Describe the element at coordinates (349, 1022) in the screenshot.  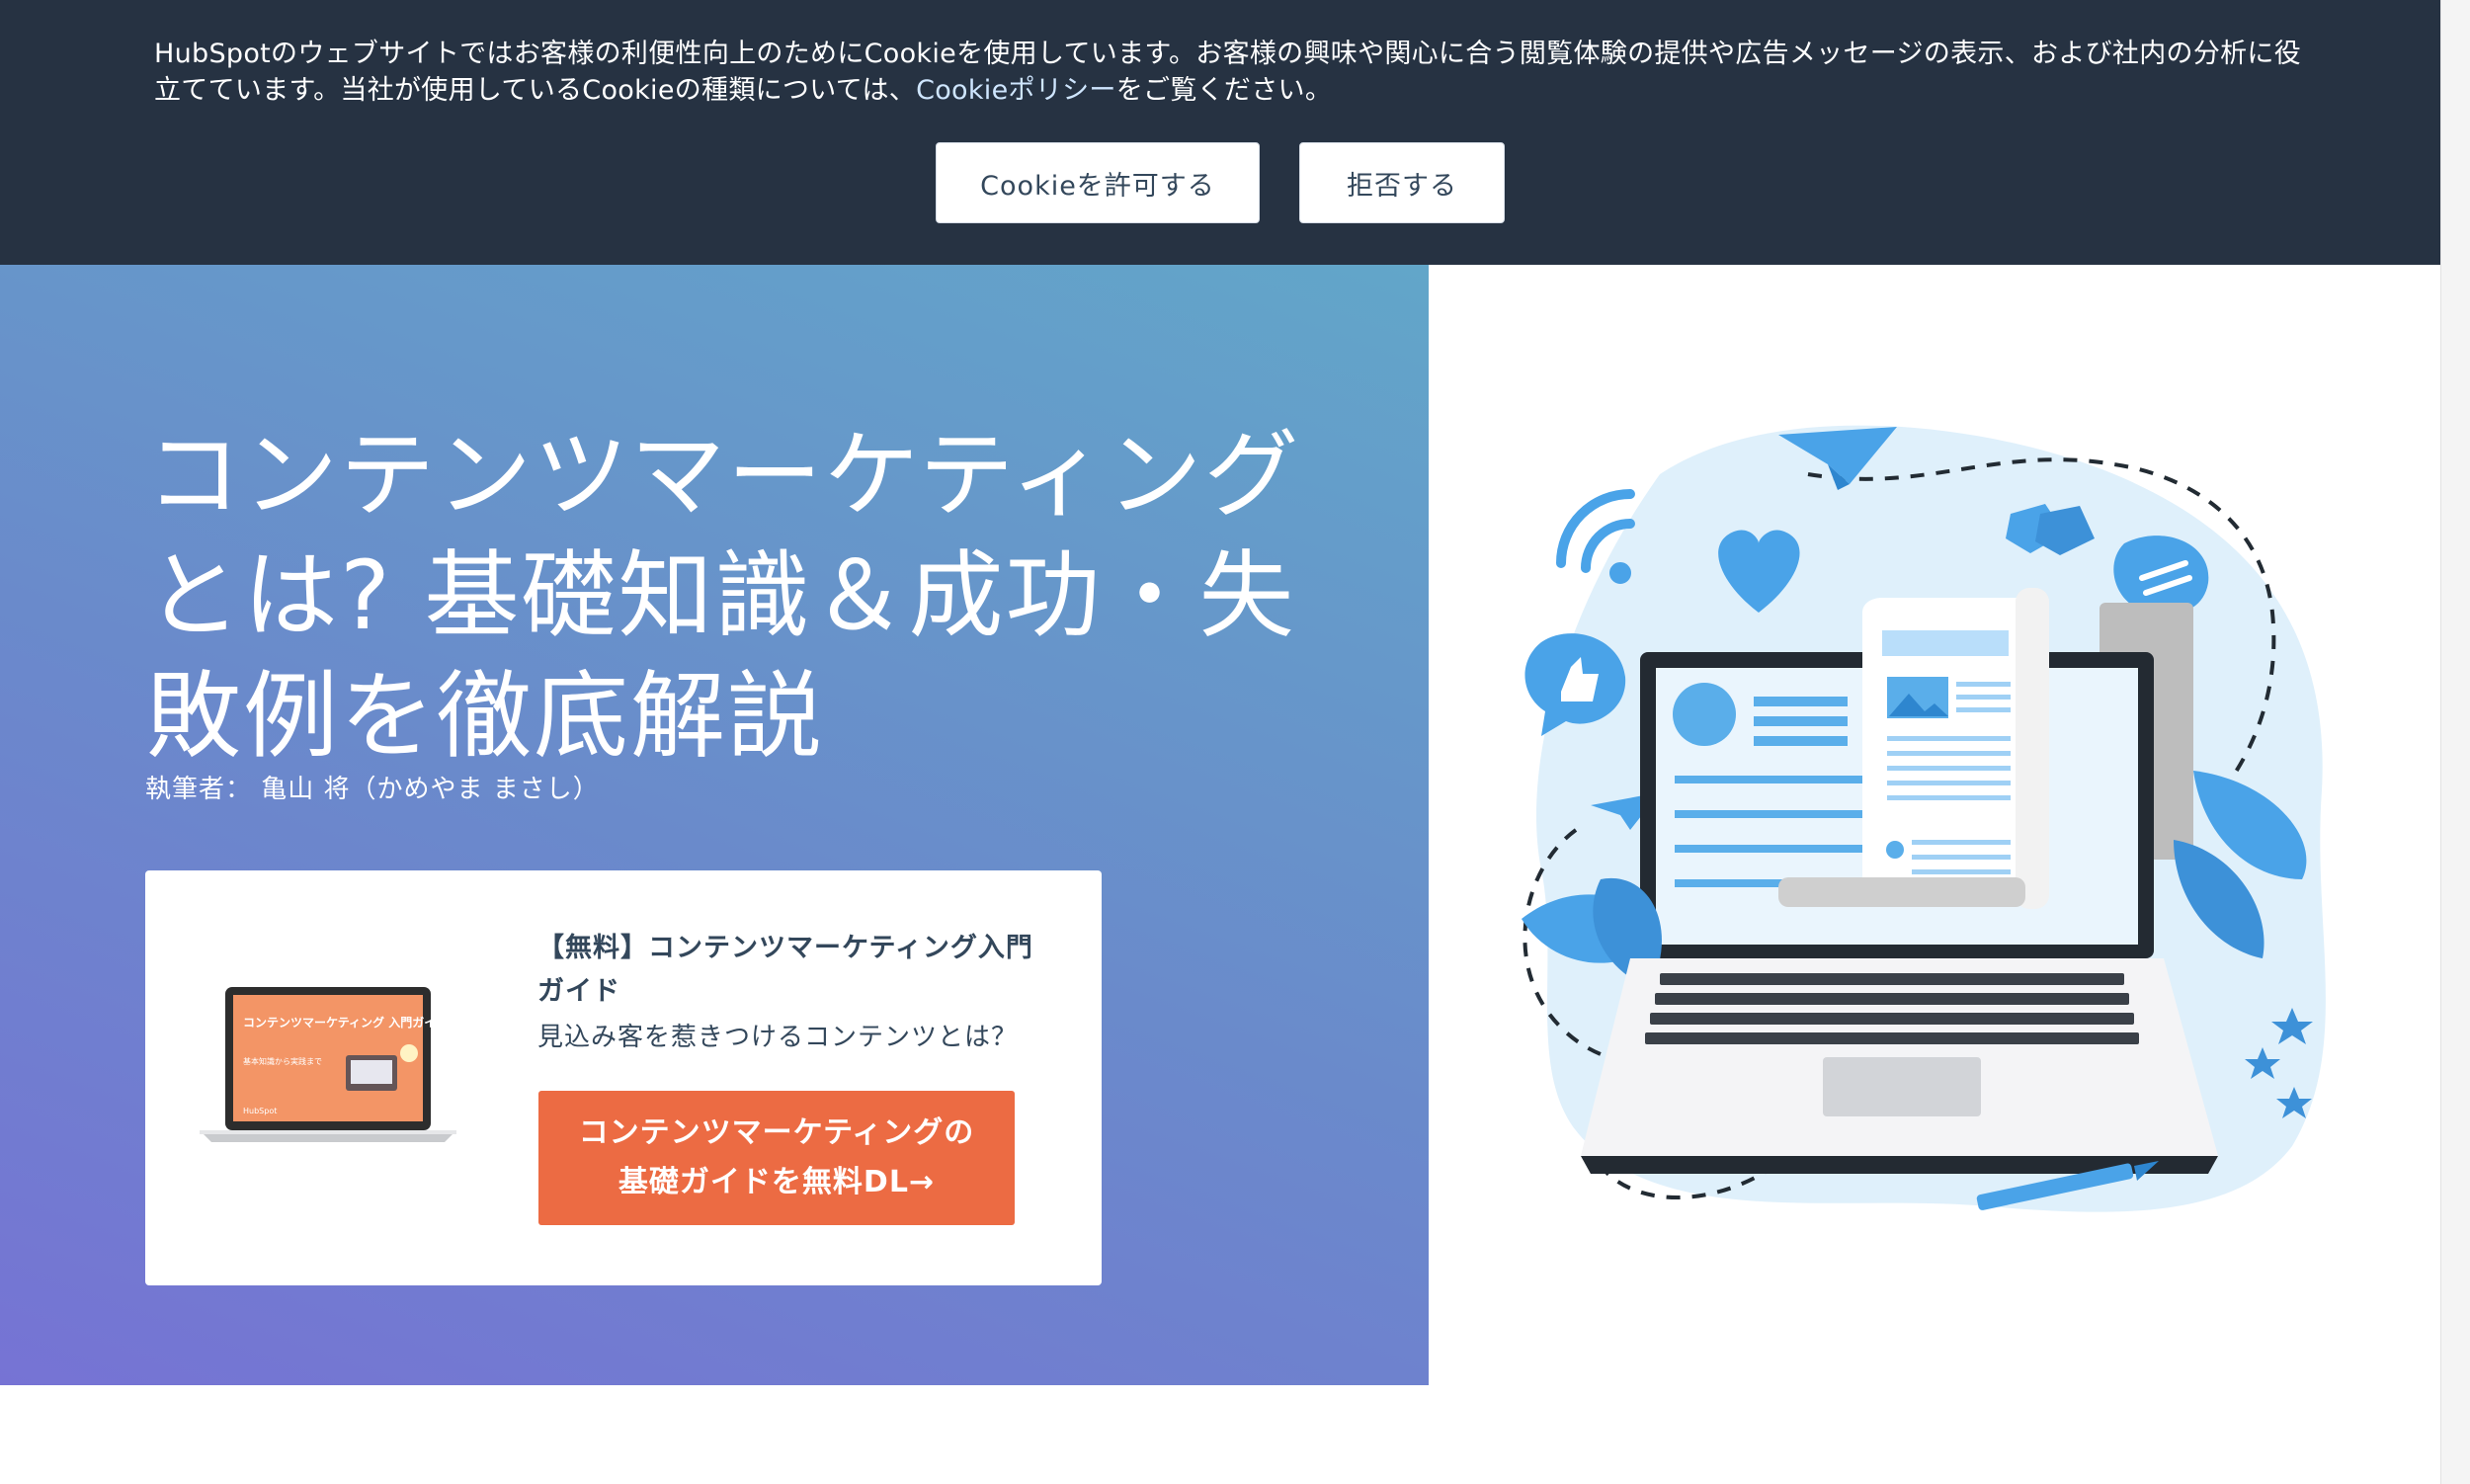
I see `thumb-title: コンテンツマーケティング 入門ガイド2021` at that location.